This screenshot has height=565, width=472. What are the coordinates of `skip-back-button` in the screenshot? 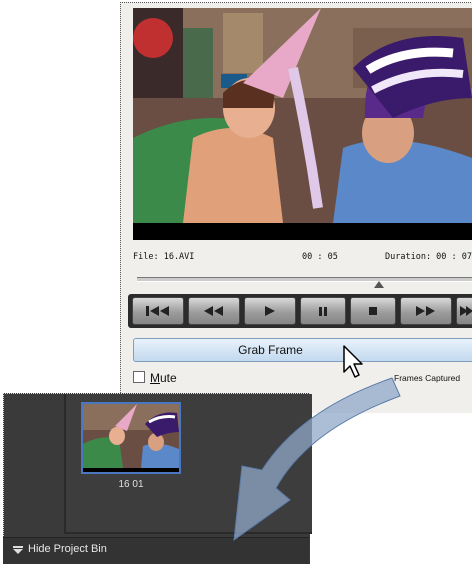 It's located at (158, 311).